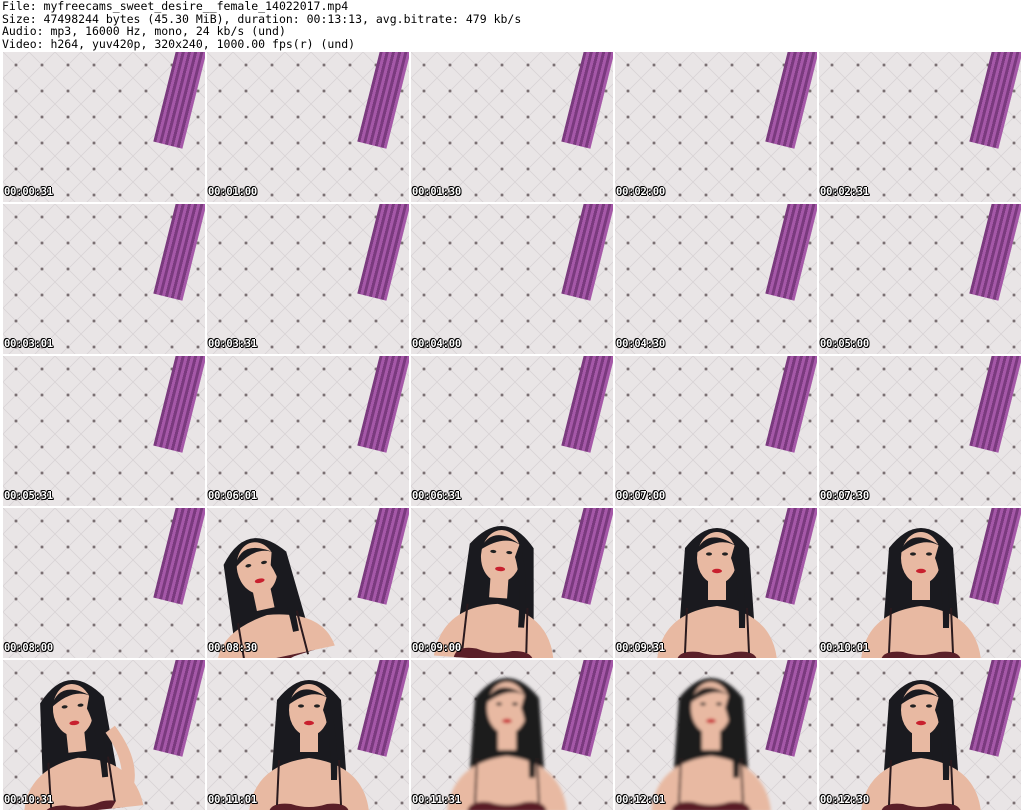  What do you see at coordinates (104, 279) in the screenshot?
I see `video-thumbnail: 00:03:01` at bounding box center [104, 279].